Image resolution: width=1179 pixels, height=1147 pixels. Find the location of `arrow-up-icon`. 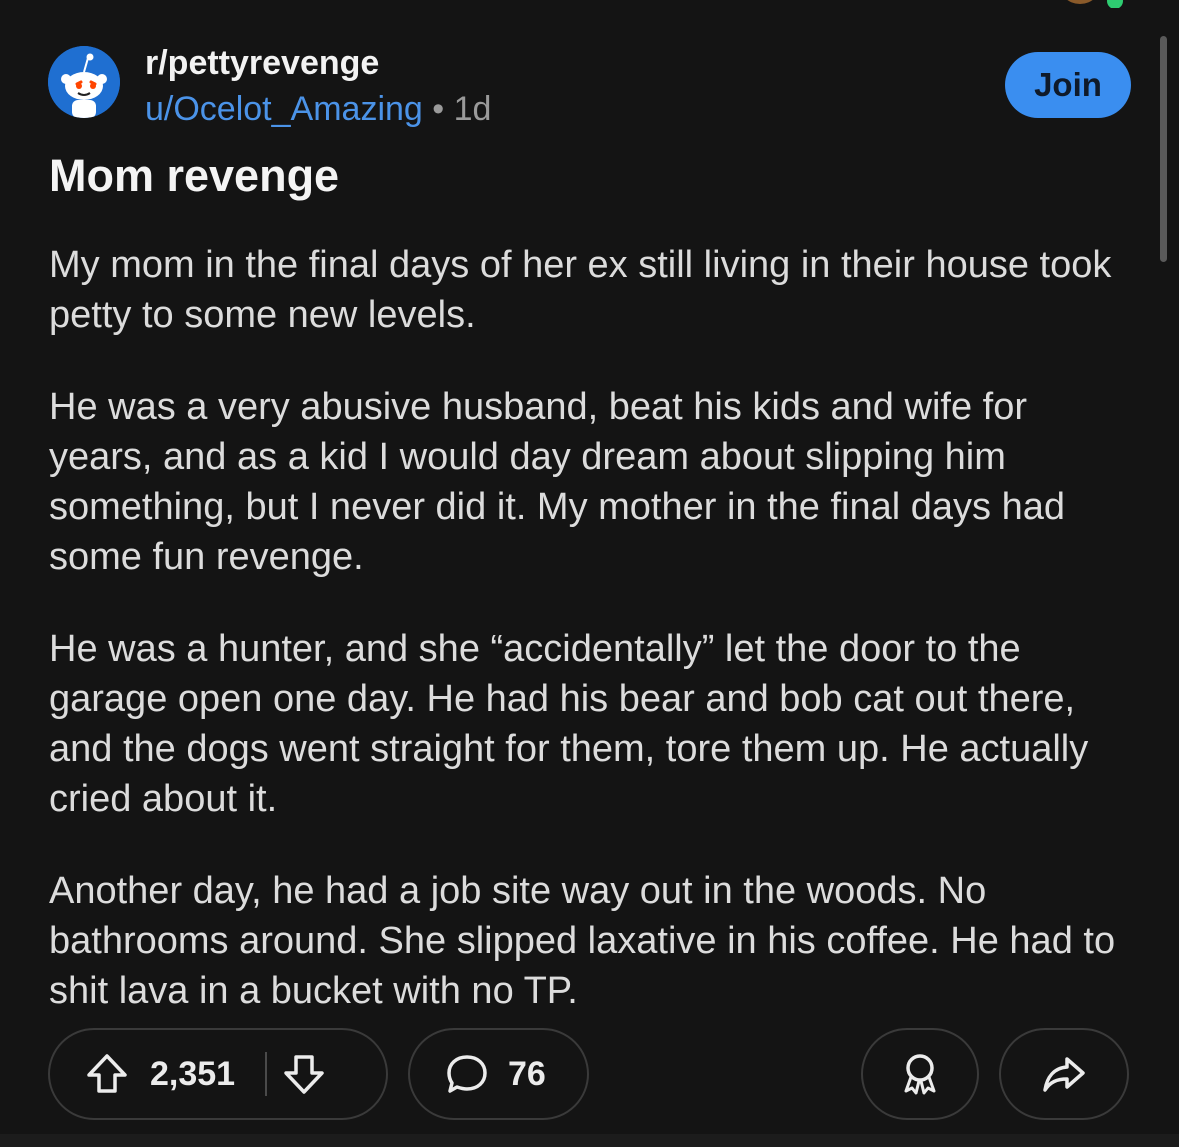

arrow-up-icon is located at coordinates (107, 1074).